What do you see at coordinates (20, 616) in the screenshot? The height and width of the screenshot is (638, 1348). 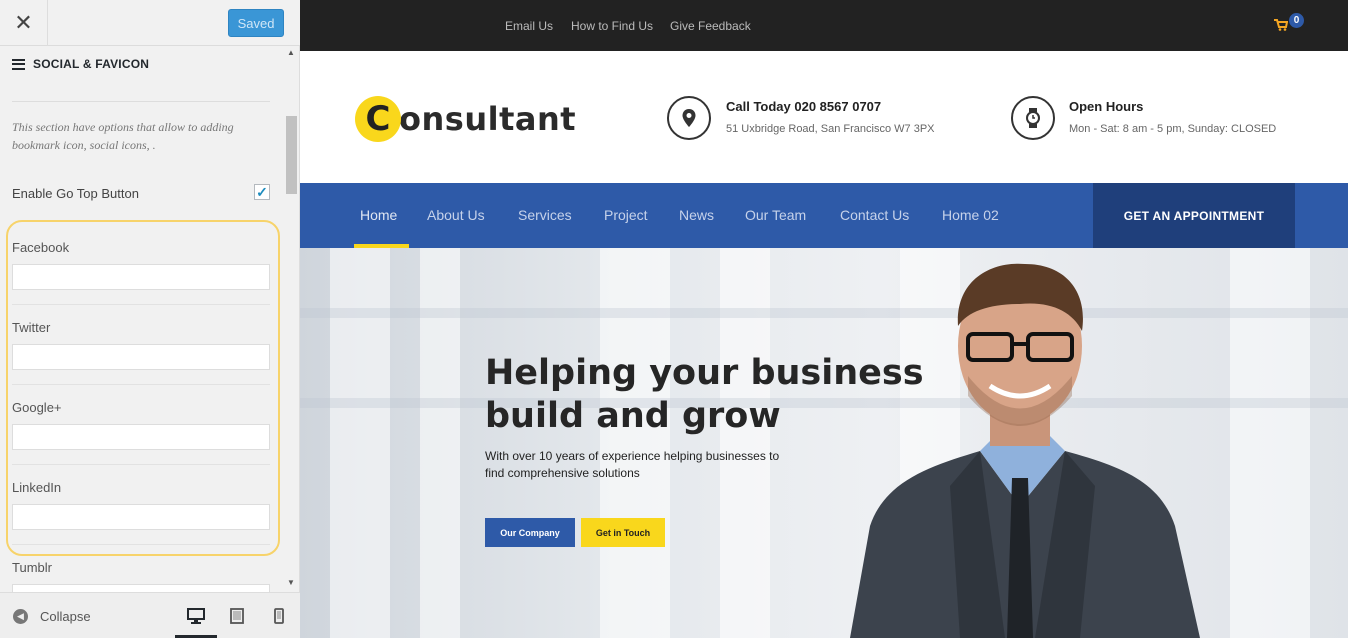 I see `collapse-icon: ◀` at bounding box center [20, 616].